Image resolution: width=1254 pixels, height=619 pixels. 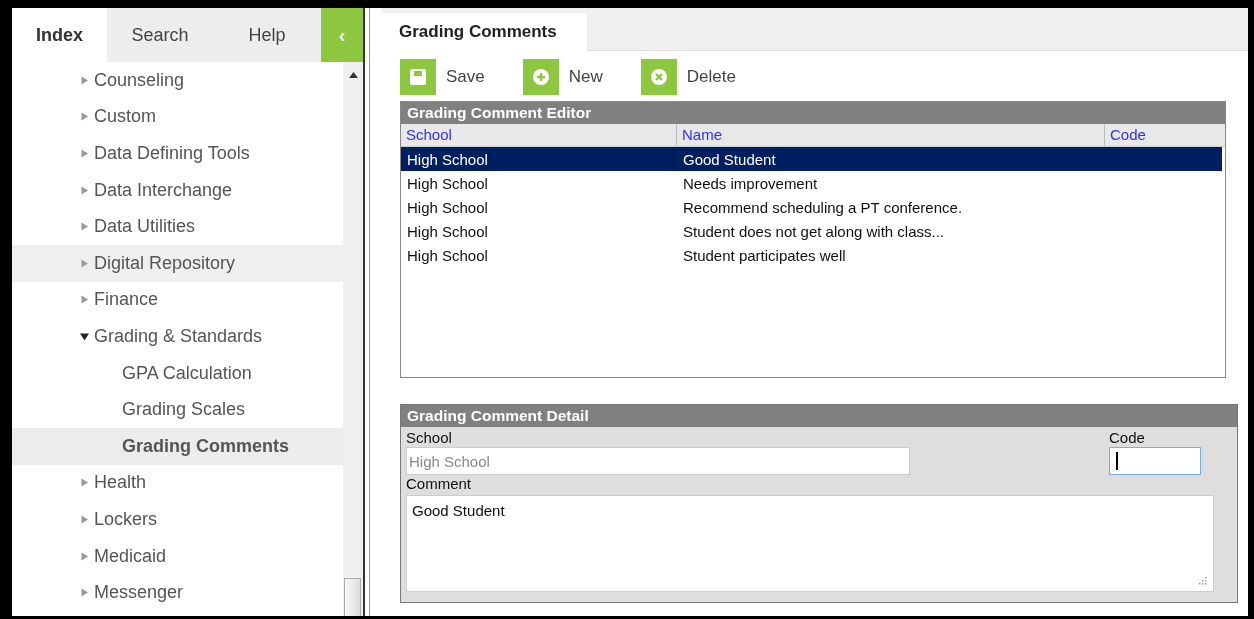 I want to click on tree-item: Data Interchange, so click(x=177, y=190).